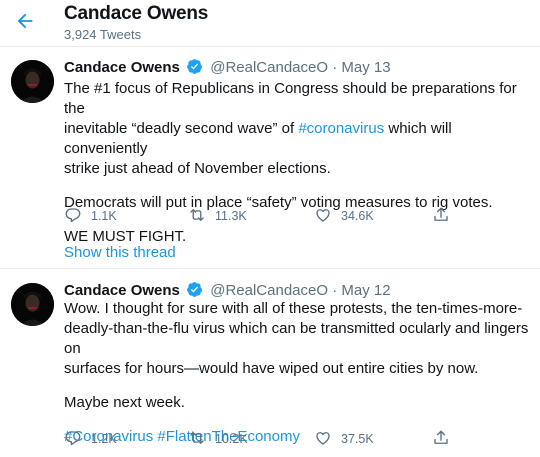 The height and width of the screenshot is (457, 540). I want to click on tweet-meta: Candace Owens @RealCandaceO · May 12, so click(227, 290).